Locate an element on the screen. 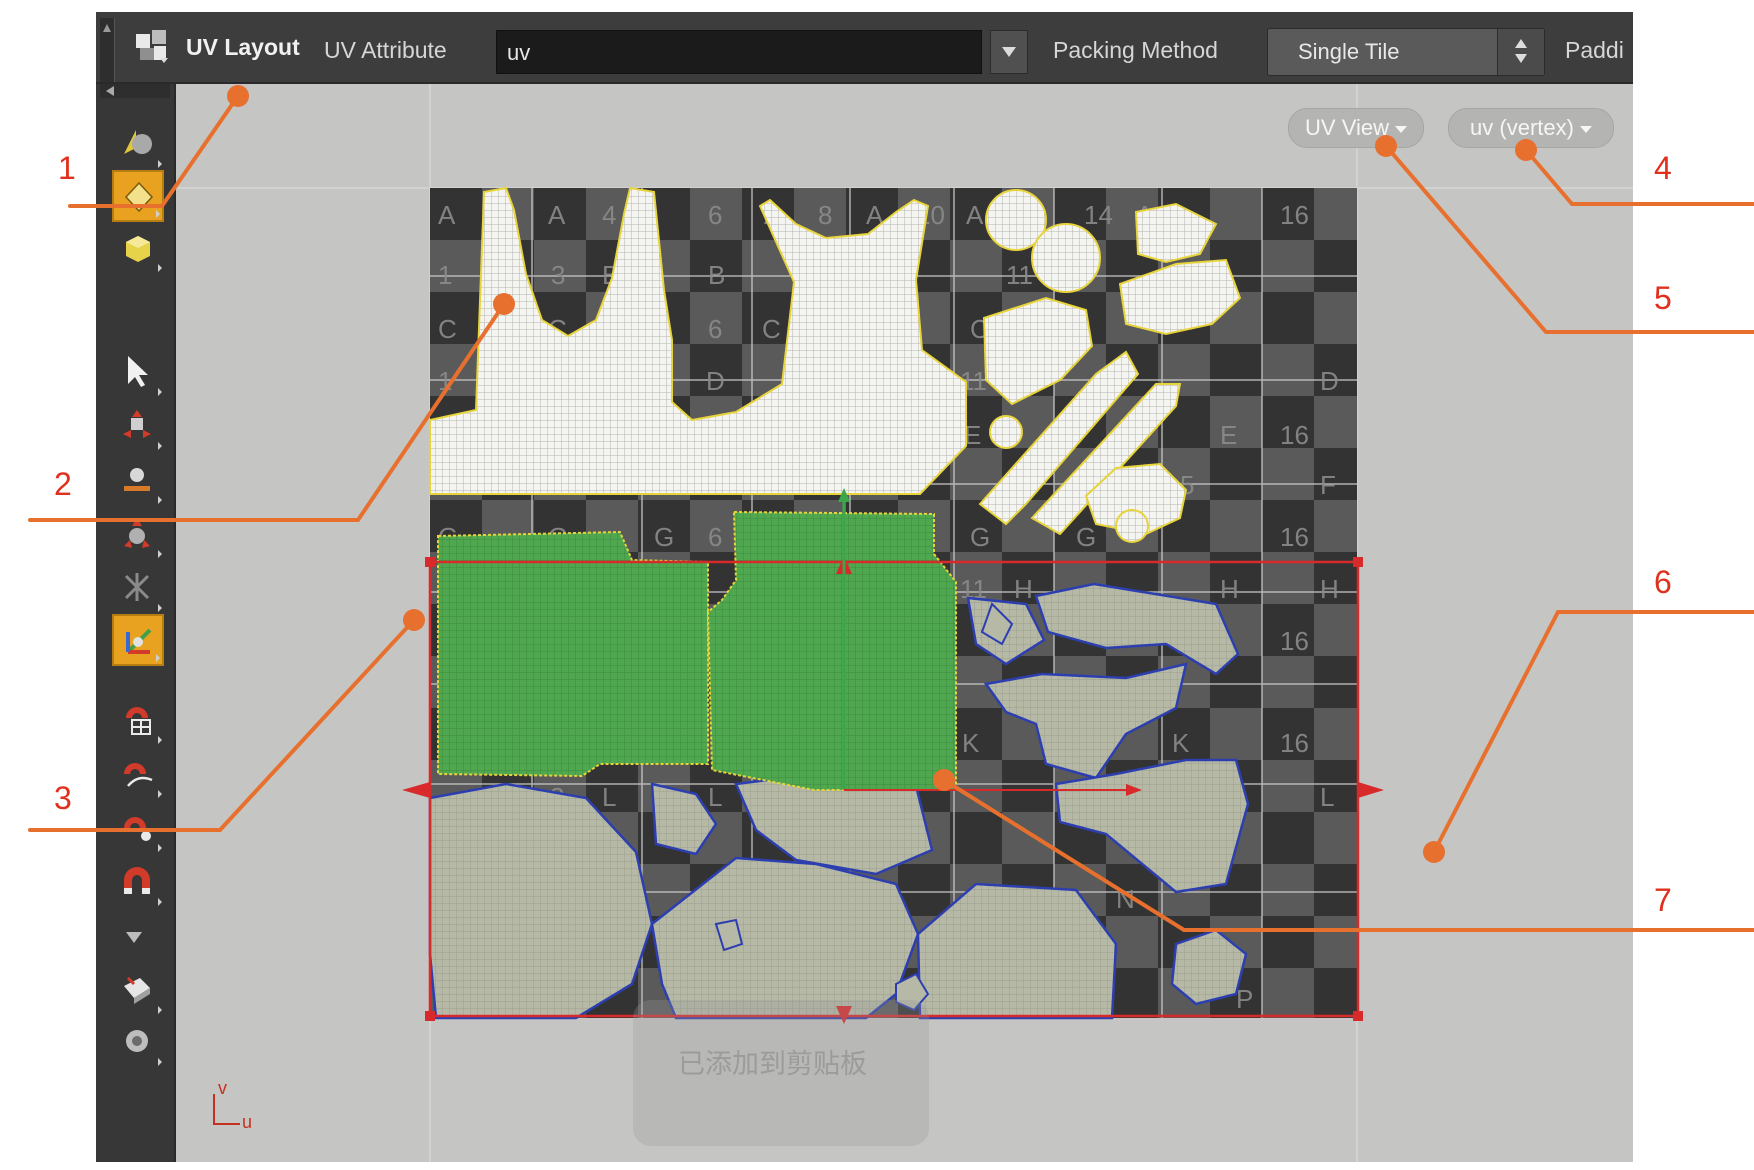 The height and width of the screenshot is (1170, 1754). callout-number-1: 1 is located at coordinates (67, 168).